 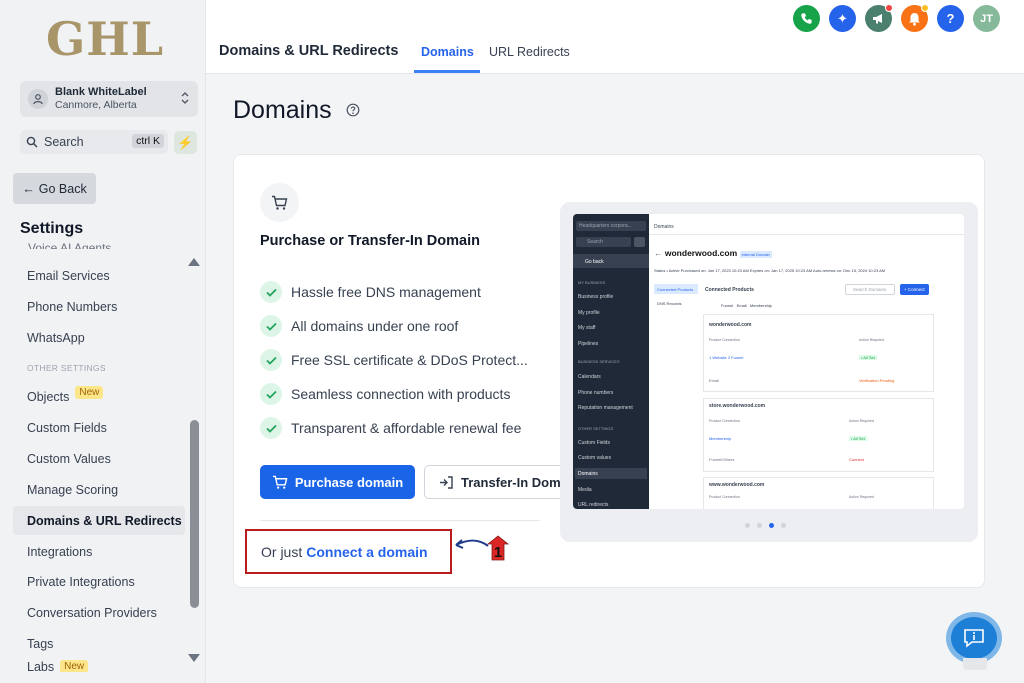 What do you see at coordinates (99, 489) in the screenshot?
I see `sidebar-item-manage-scoring: Manage Scoring` at bounding box center [99, 489].